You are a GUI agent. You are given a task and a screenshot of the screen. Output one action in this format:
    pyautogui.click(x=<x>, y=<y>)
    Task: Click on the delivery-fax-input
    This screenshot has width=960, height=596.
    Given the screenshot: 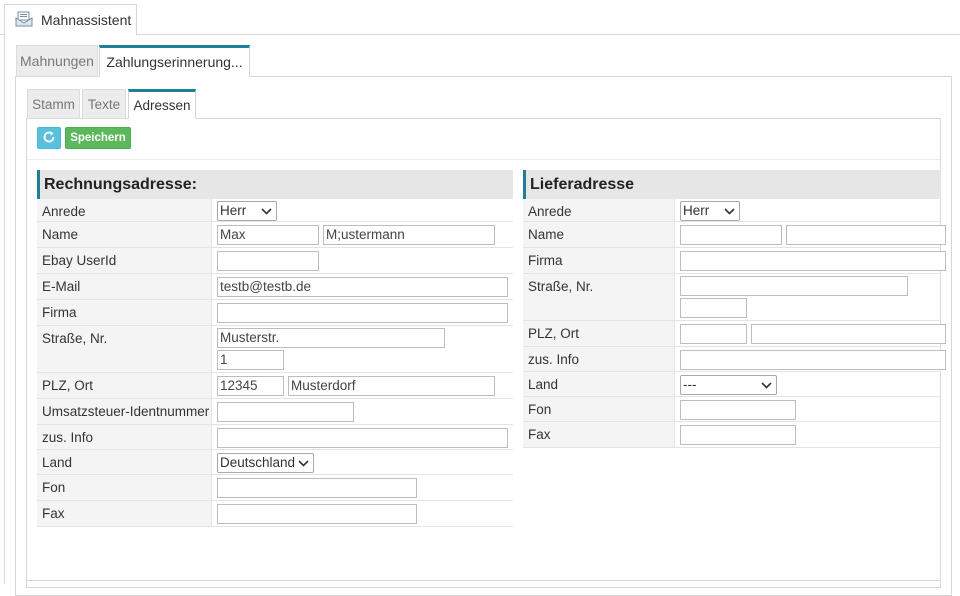 What is the action you would take?
    pyautogui.click(x=738, y=435)
    